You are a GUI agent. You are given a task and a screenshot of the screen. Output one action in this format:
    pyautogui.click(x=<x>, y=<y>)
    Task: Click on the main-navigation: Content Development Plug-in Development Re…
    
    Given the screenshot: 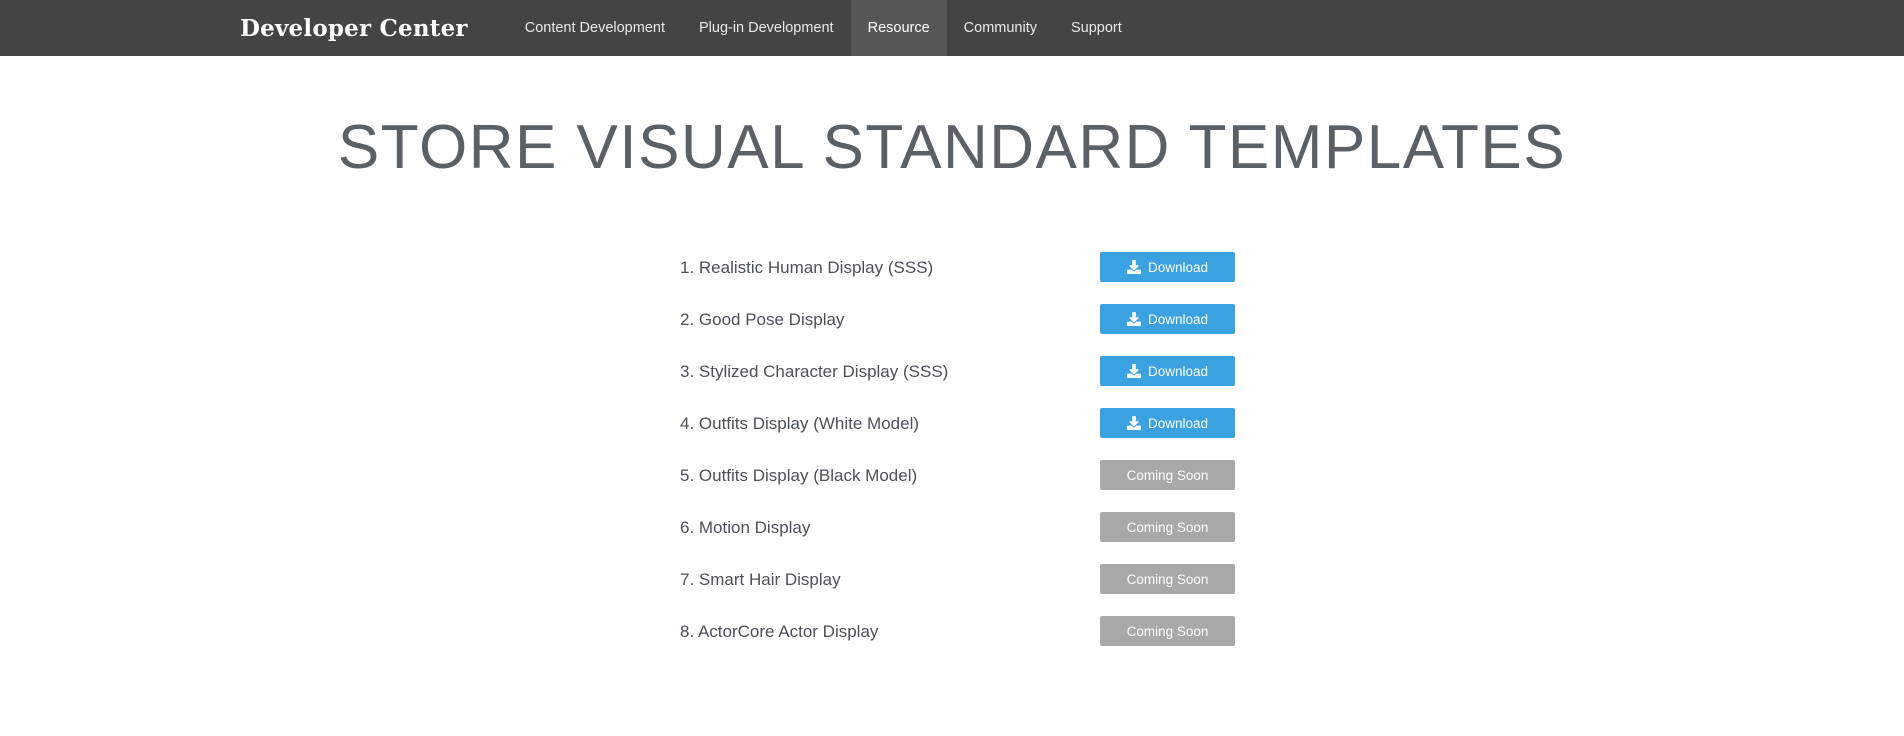 What is the action you would take?
    pyautogui.click(x=823, y=28)
    